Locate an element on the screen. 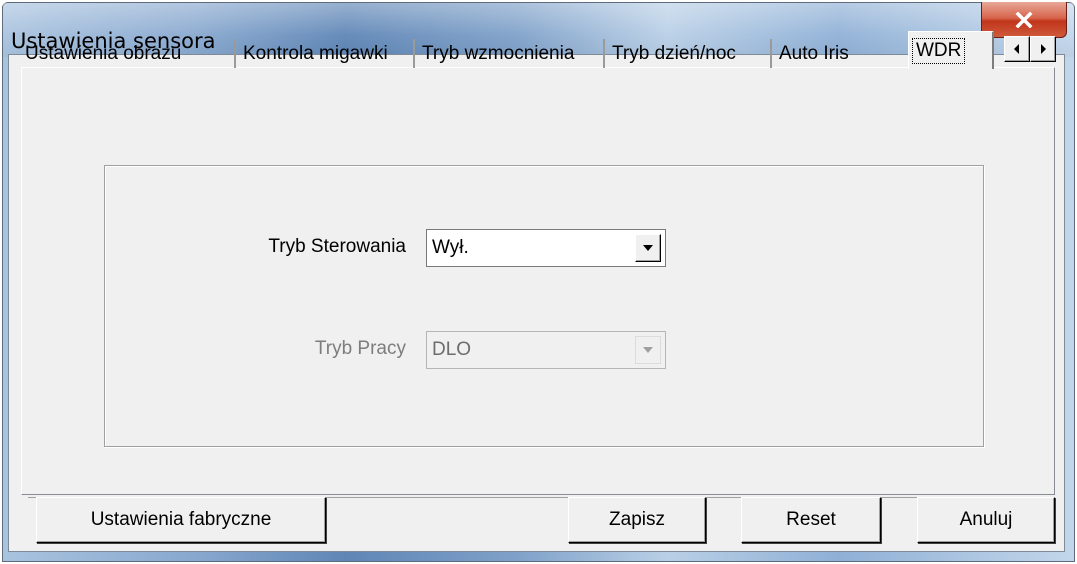  tab-scroll-arrows is located at coordinates (1030, 49).